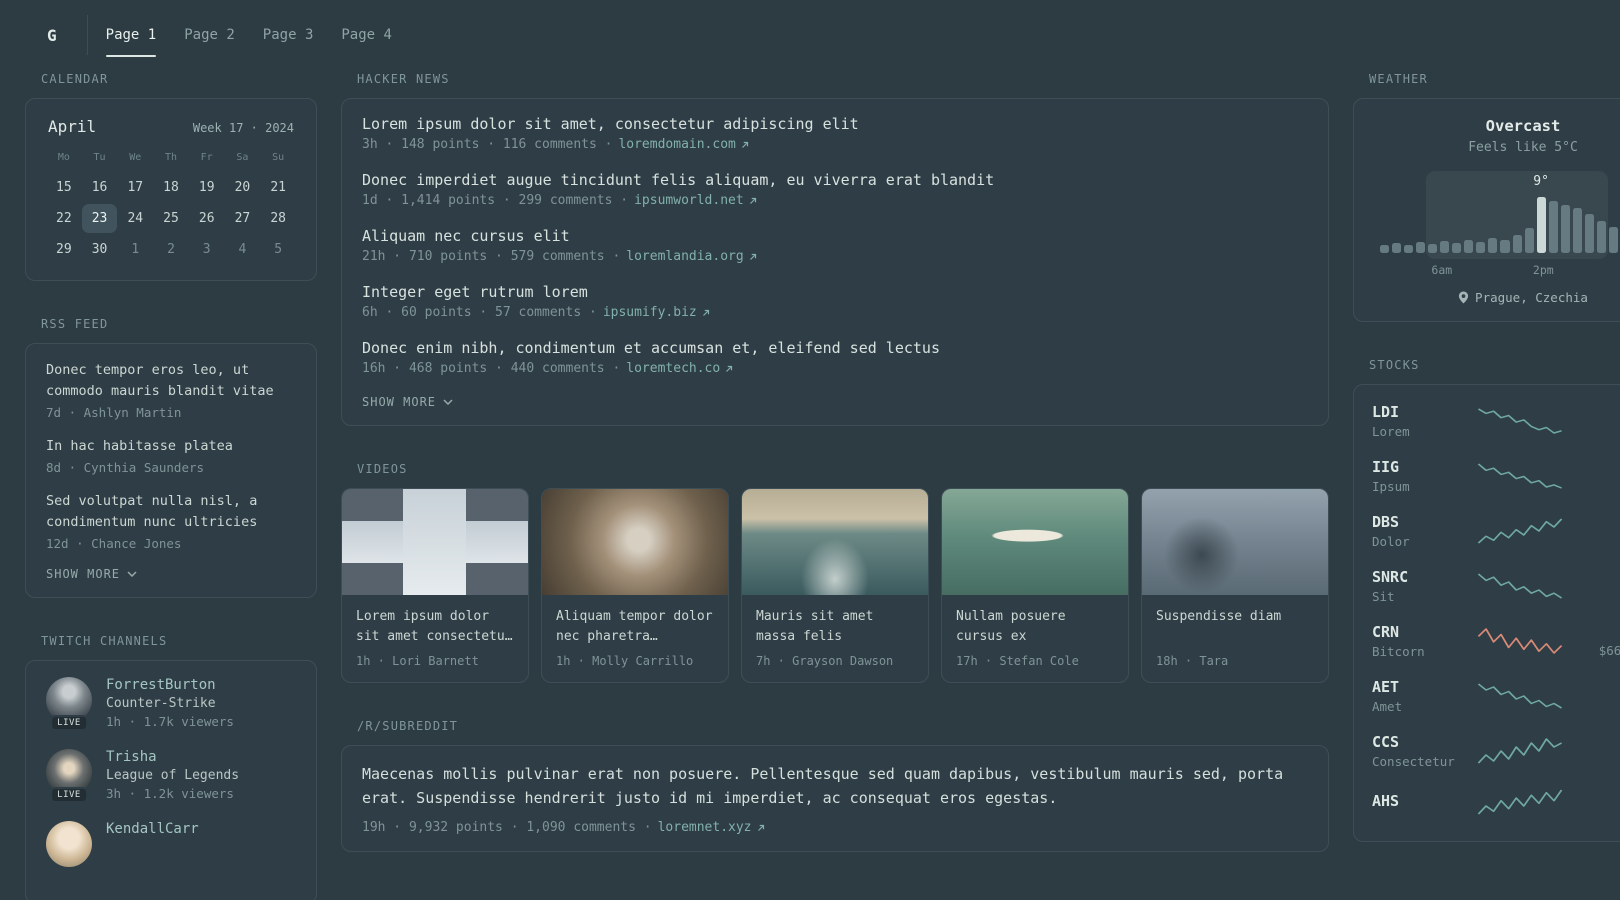  What do you see at coordinates (69, 794) in the screenshot?
I see `live-badge: LIVE` at bounding box center [69, 794].